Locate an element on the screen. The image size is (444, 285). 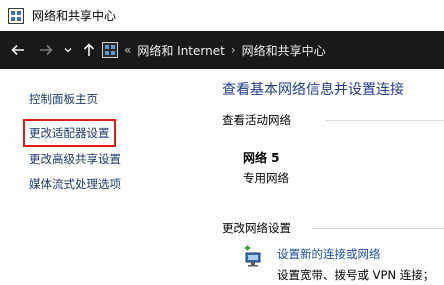
breadcrumb-network-internet: 网络和 Internet is located at coordinates (180, 50).